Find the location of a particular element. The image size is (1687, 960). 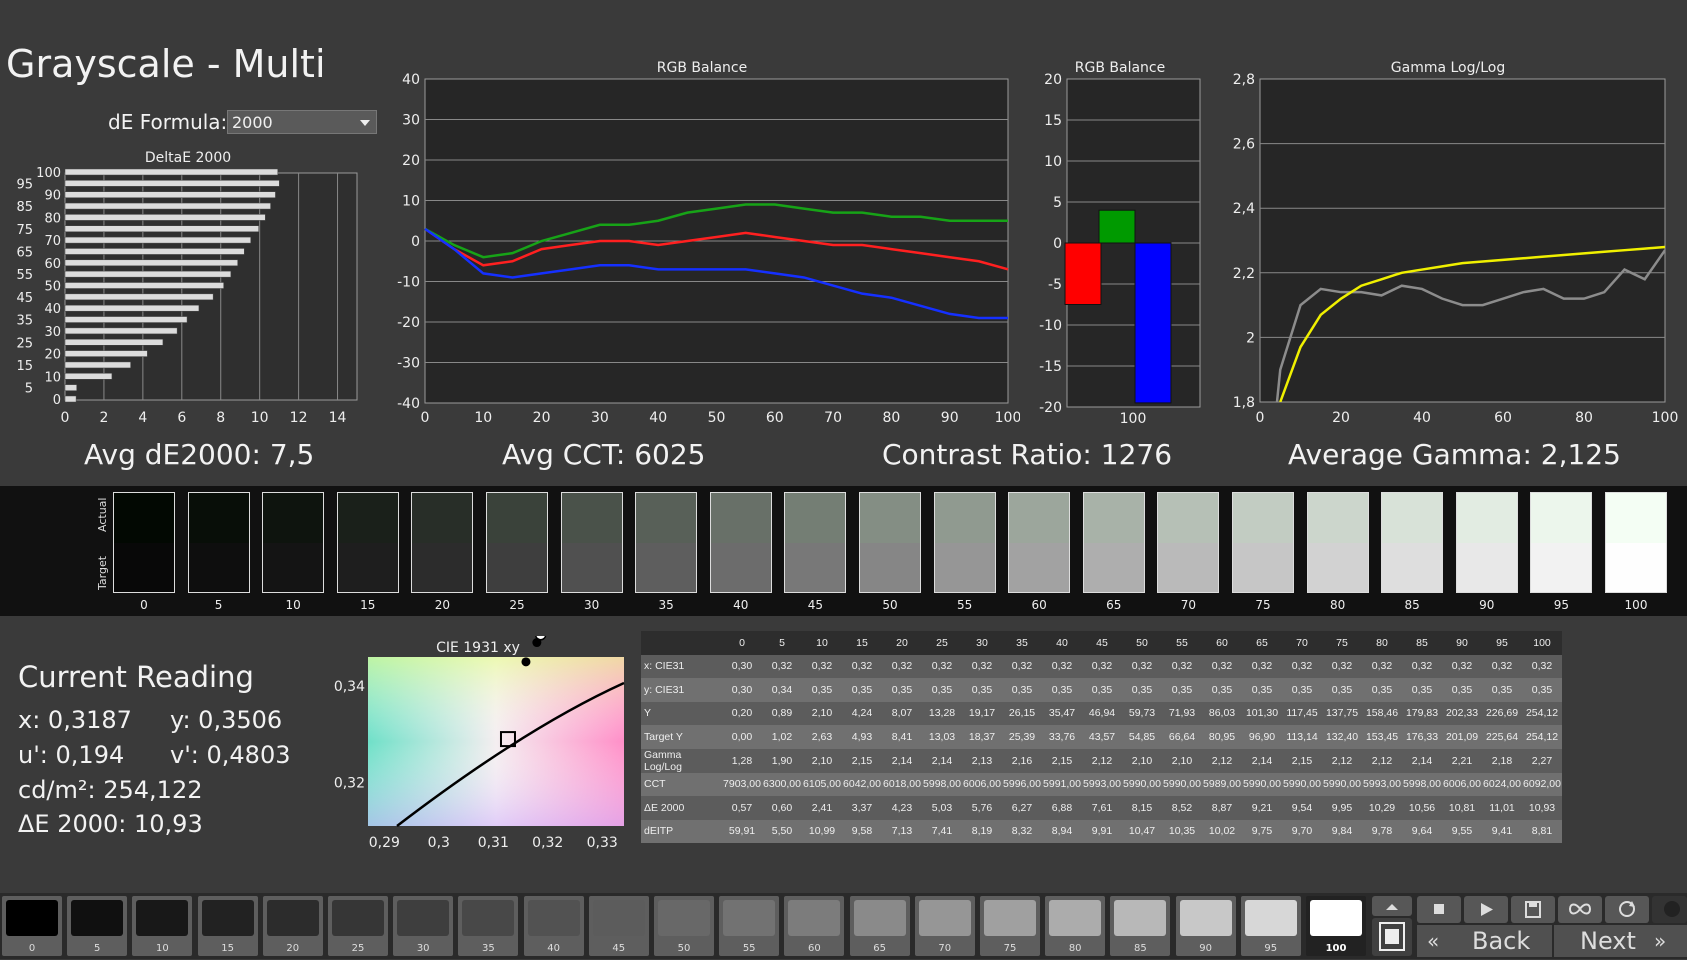

table-cell: 254,12 is located at coordinates (1542, 713).